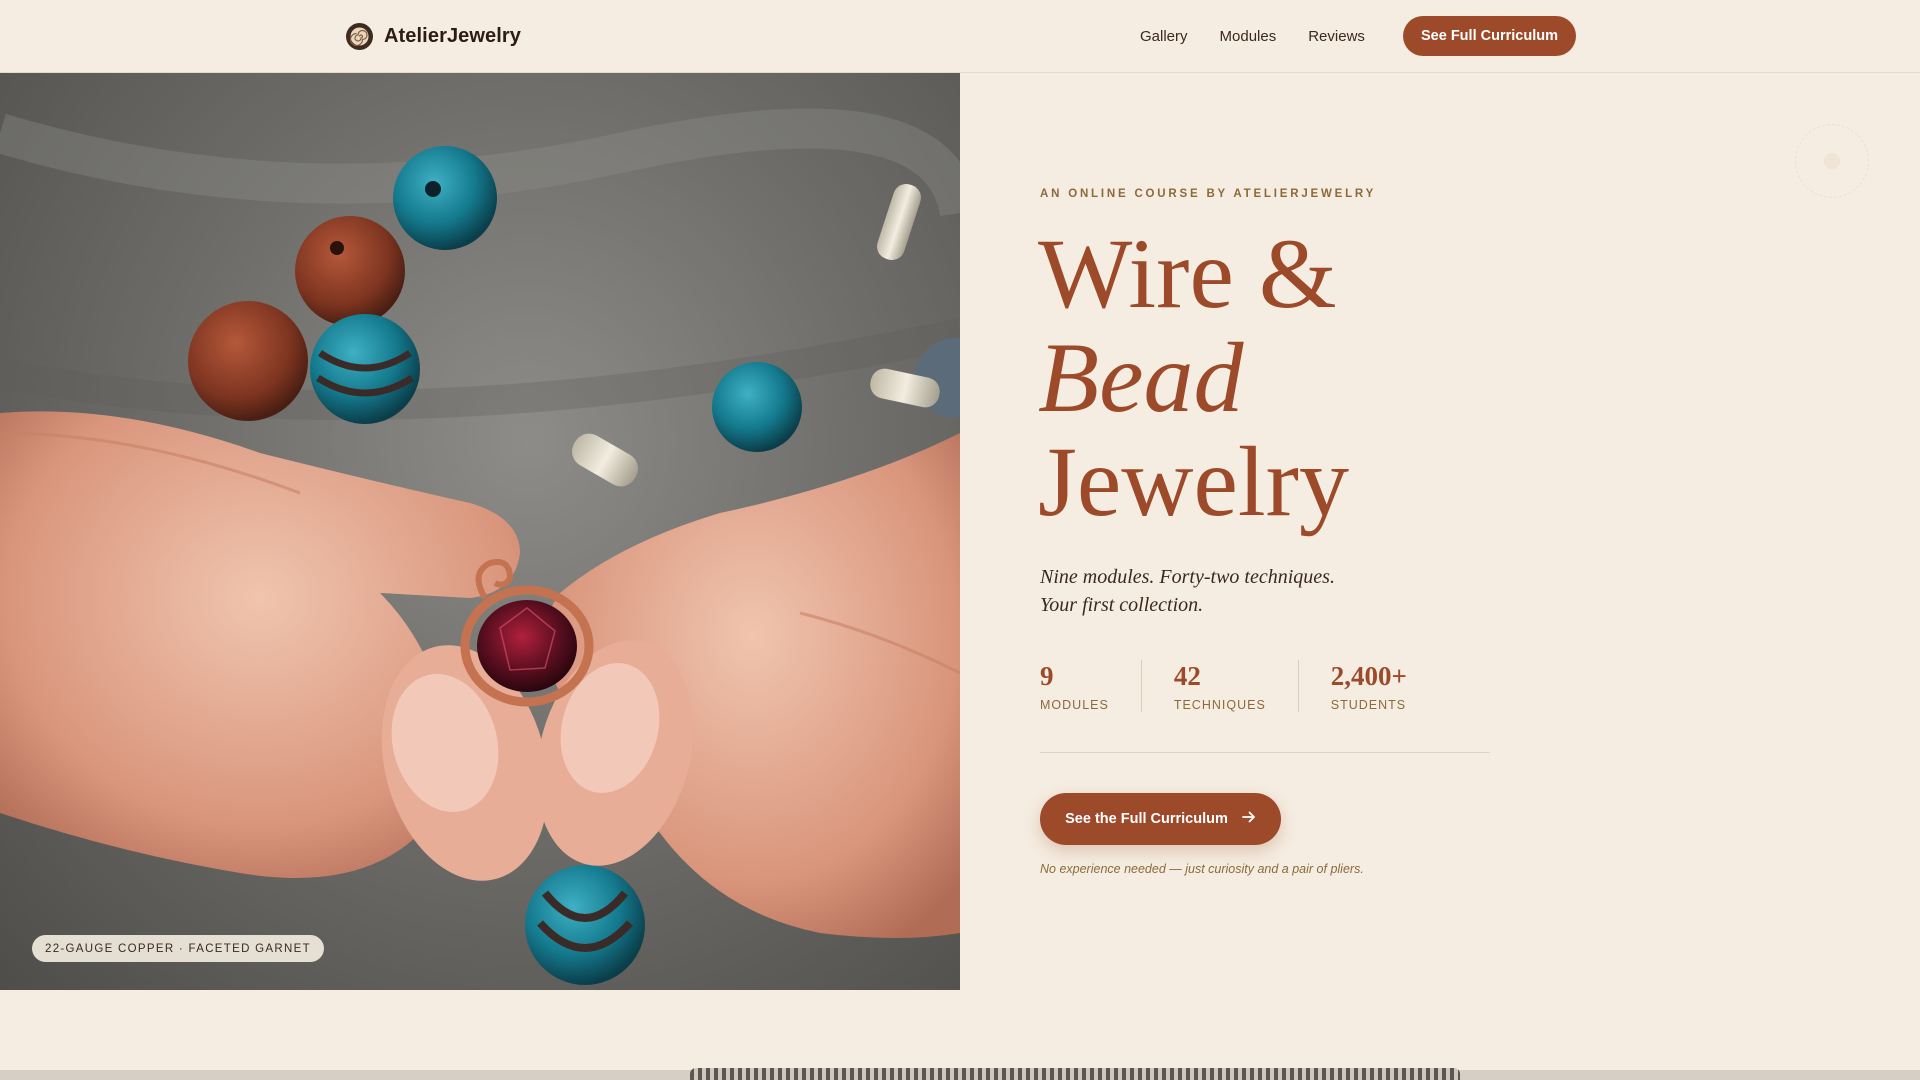 This screenshot has width=1920, height=1080. Describe the element at coordinates (178, 948) in the screenshot. I see `photo-caption-badge: 22-GAUGE COPPER · FACETED GARNET` at that location.